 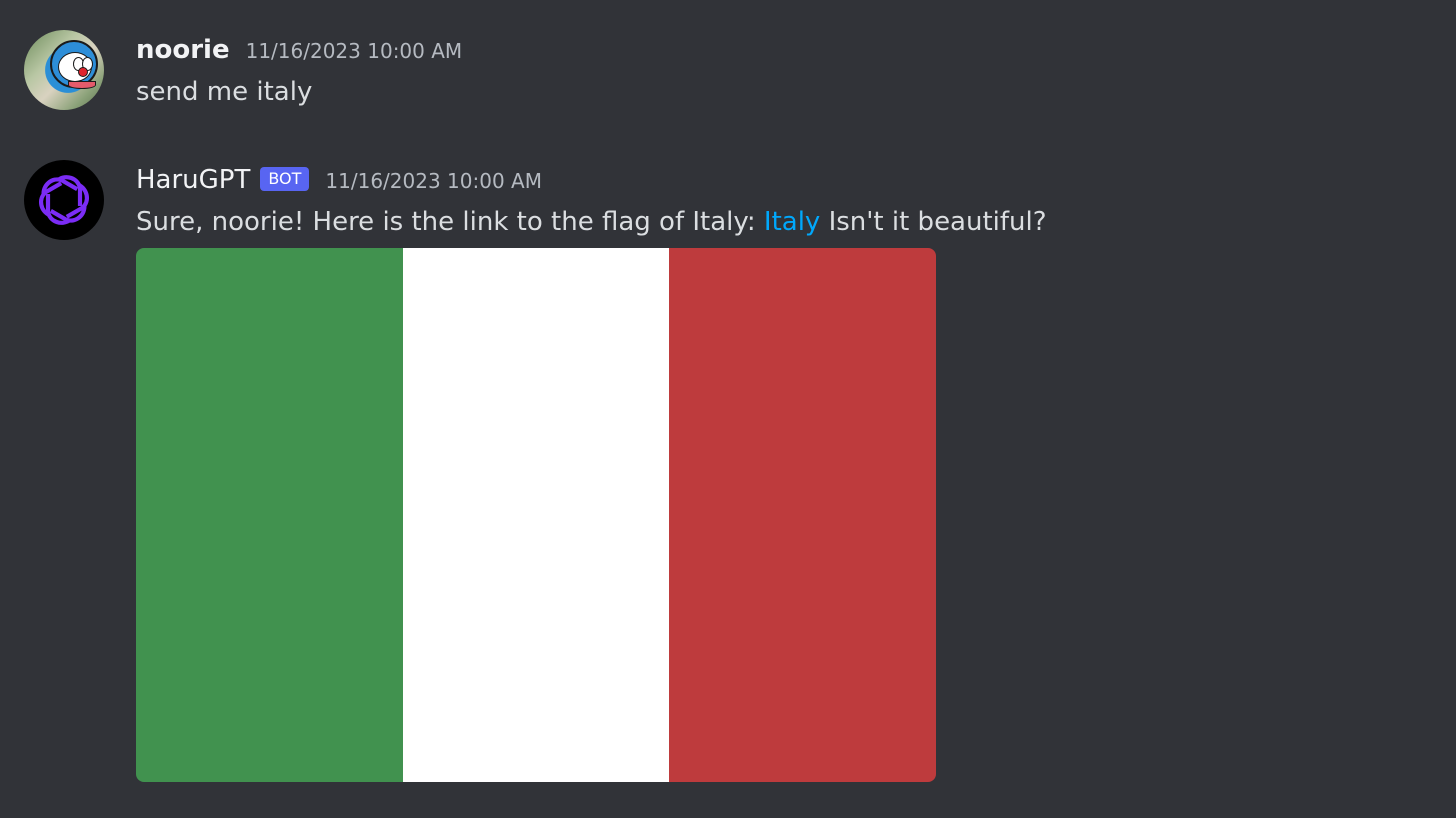 What do you see at coordinates (82, 85) in the screenshot?
I see `avatar-mouth` at bounding box center [82, 85].